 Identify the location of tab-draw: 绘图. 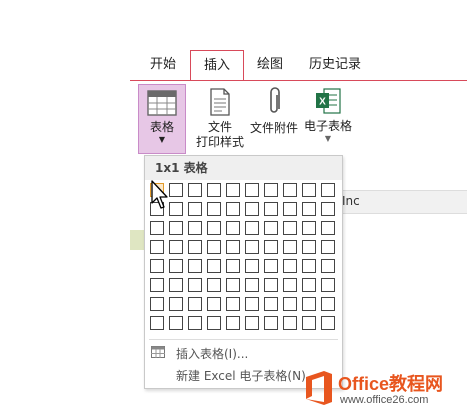
(270, 65).